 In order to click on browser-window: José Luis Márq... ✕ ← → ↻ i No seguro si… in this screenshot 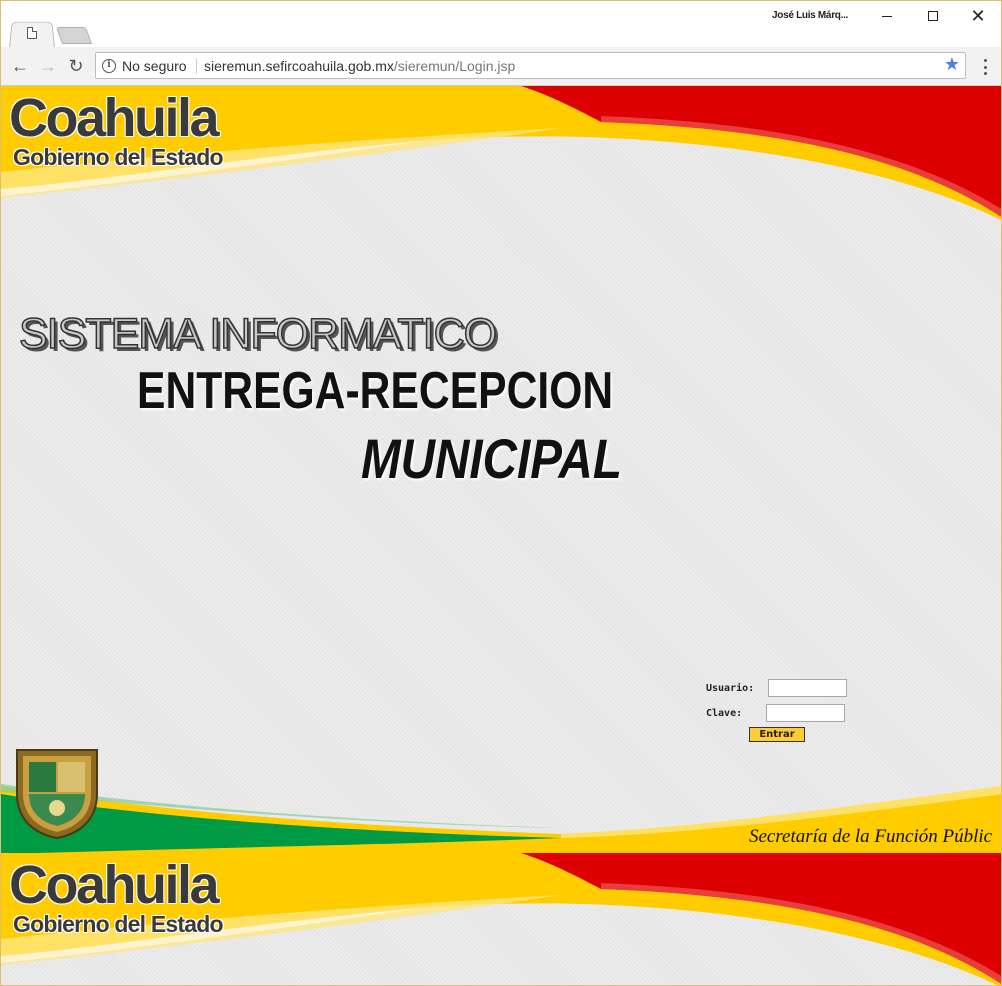, I will do `click(501, 43)`.